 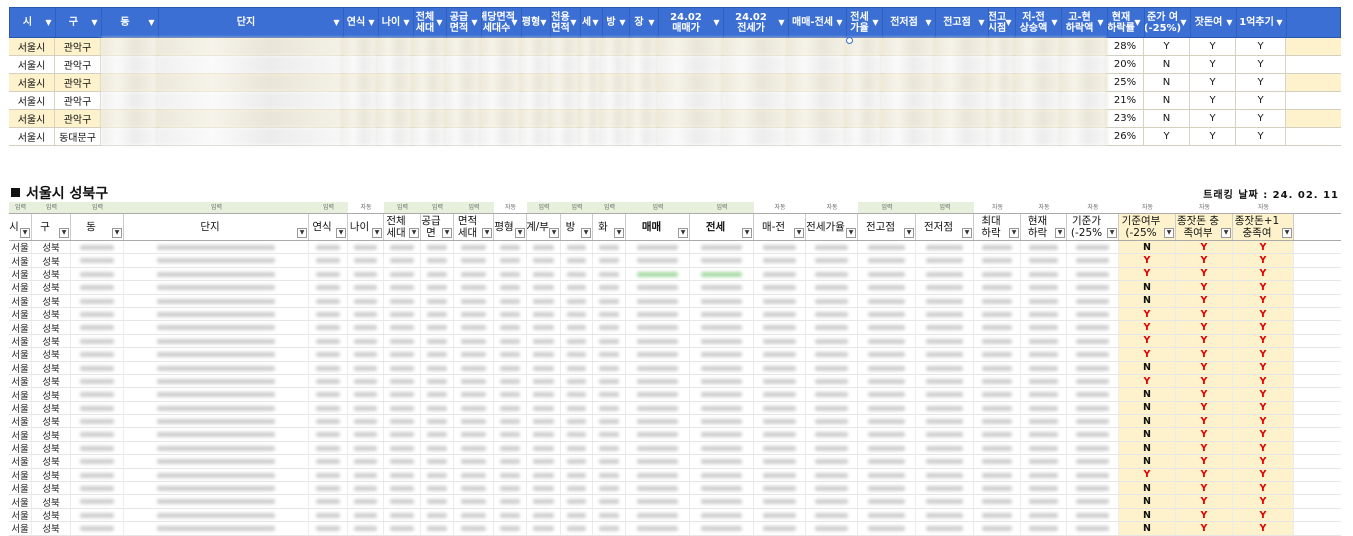 What do you see at coordinates (675, 47) in the screenshot?
I see `table-row: 서울시 관악구 28% Y Y Y` at bounding box center [675, 47].